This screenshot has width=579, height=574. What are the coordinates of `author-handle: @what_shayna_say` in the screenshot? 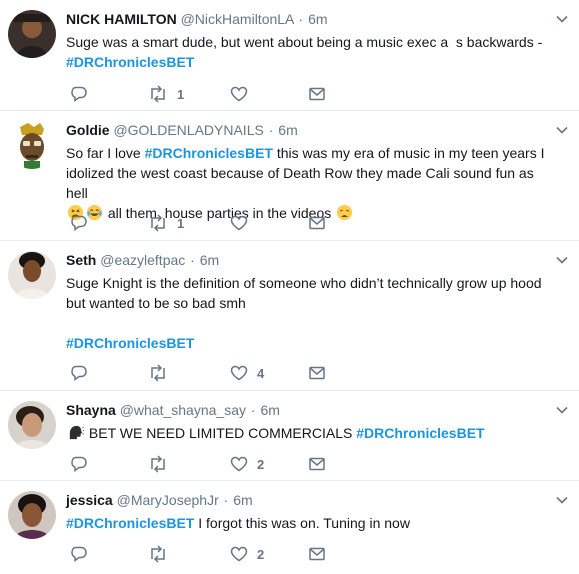 It's located at (183, 410).